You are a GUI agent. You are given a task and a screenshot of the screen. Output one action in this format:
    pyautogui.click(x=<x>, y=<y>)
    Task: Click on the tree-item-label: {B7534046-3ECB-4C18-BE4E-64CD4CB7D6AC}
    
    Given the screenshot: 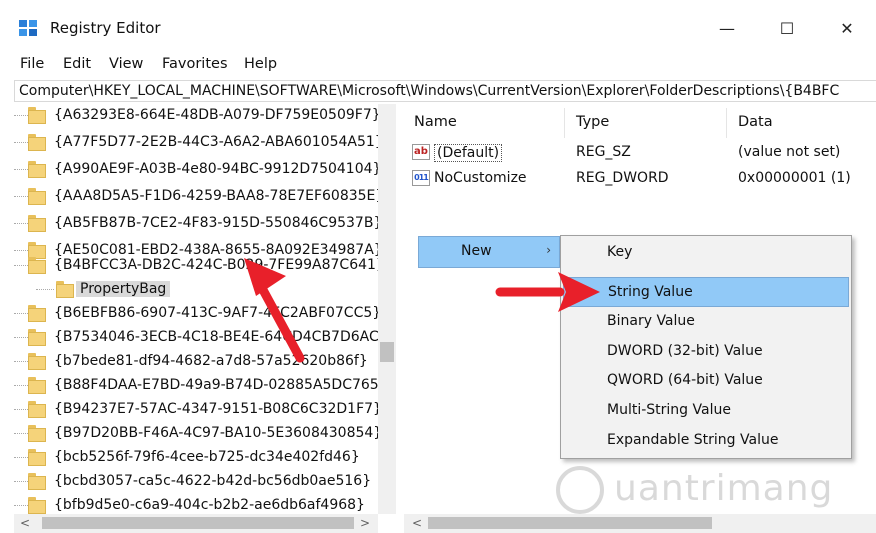 What is the action you would take?
    pyautogui.click(x=221, y=337)
    